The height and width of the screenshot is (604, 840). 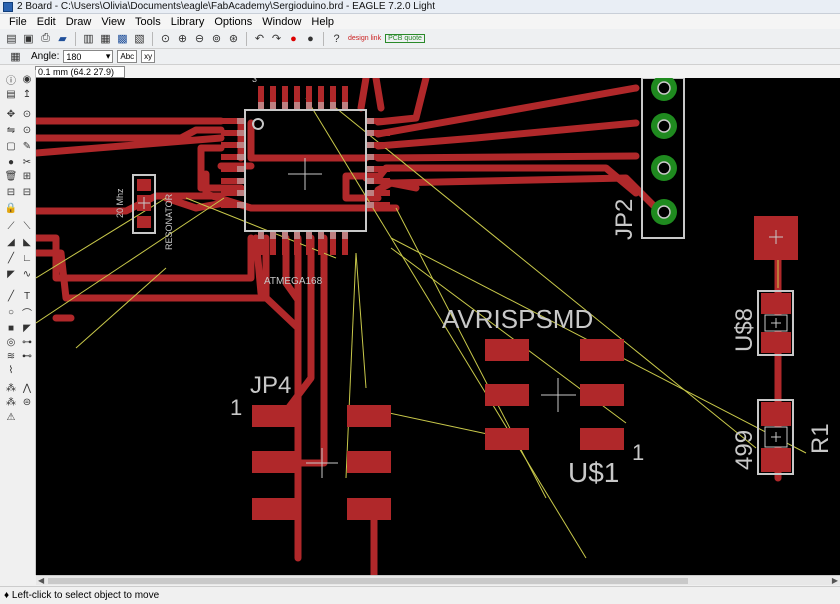 What do you see at coordinates (543, 396) in the screenshot?
I see `avrispsmd-header: AVRISPSMD U$1 1` at bounding box center [543, 396].